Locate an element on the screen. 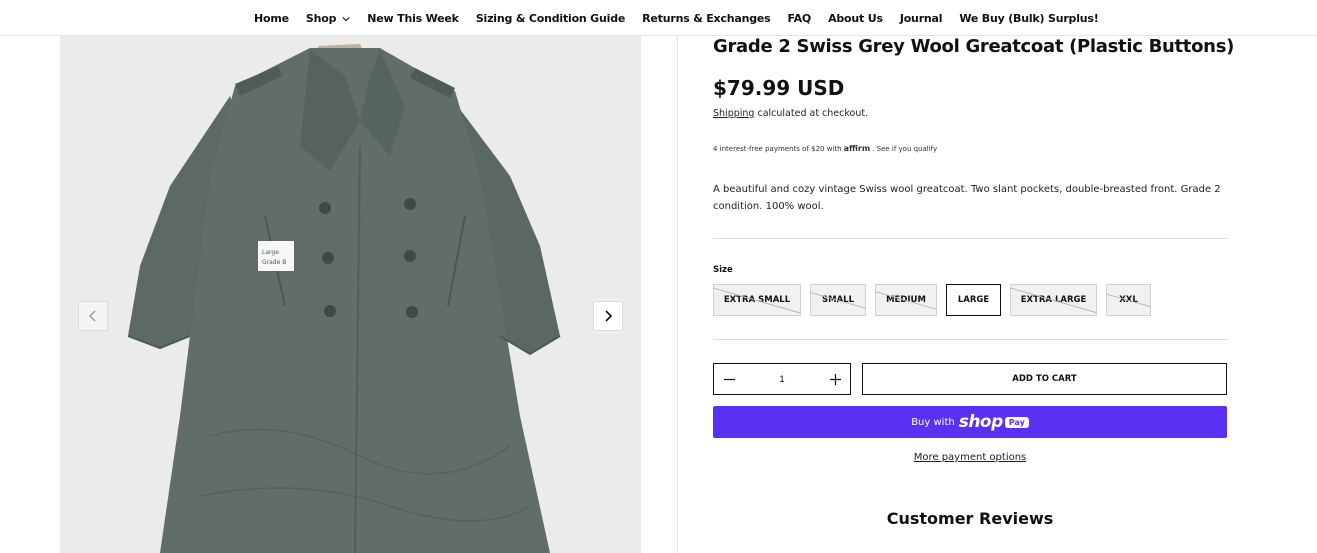 This screenshot has width=1317, height=553. minus-icon is located at coordinates (729, 379).